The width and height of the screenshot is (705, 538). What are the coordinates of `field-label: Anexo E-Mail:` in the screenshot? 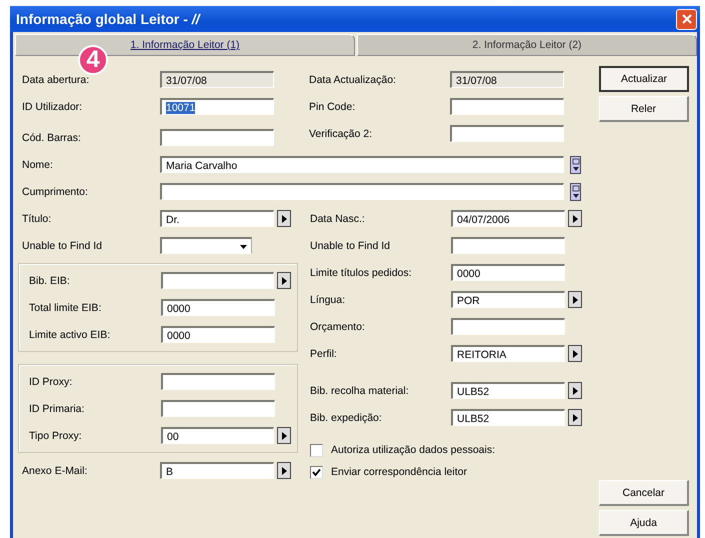 It's located at (55, 470).